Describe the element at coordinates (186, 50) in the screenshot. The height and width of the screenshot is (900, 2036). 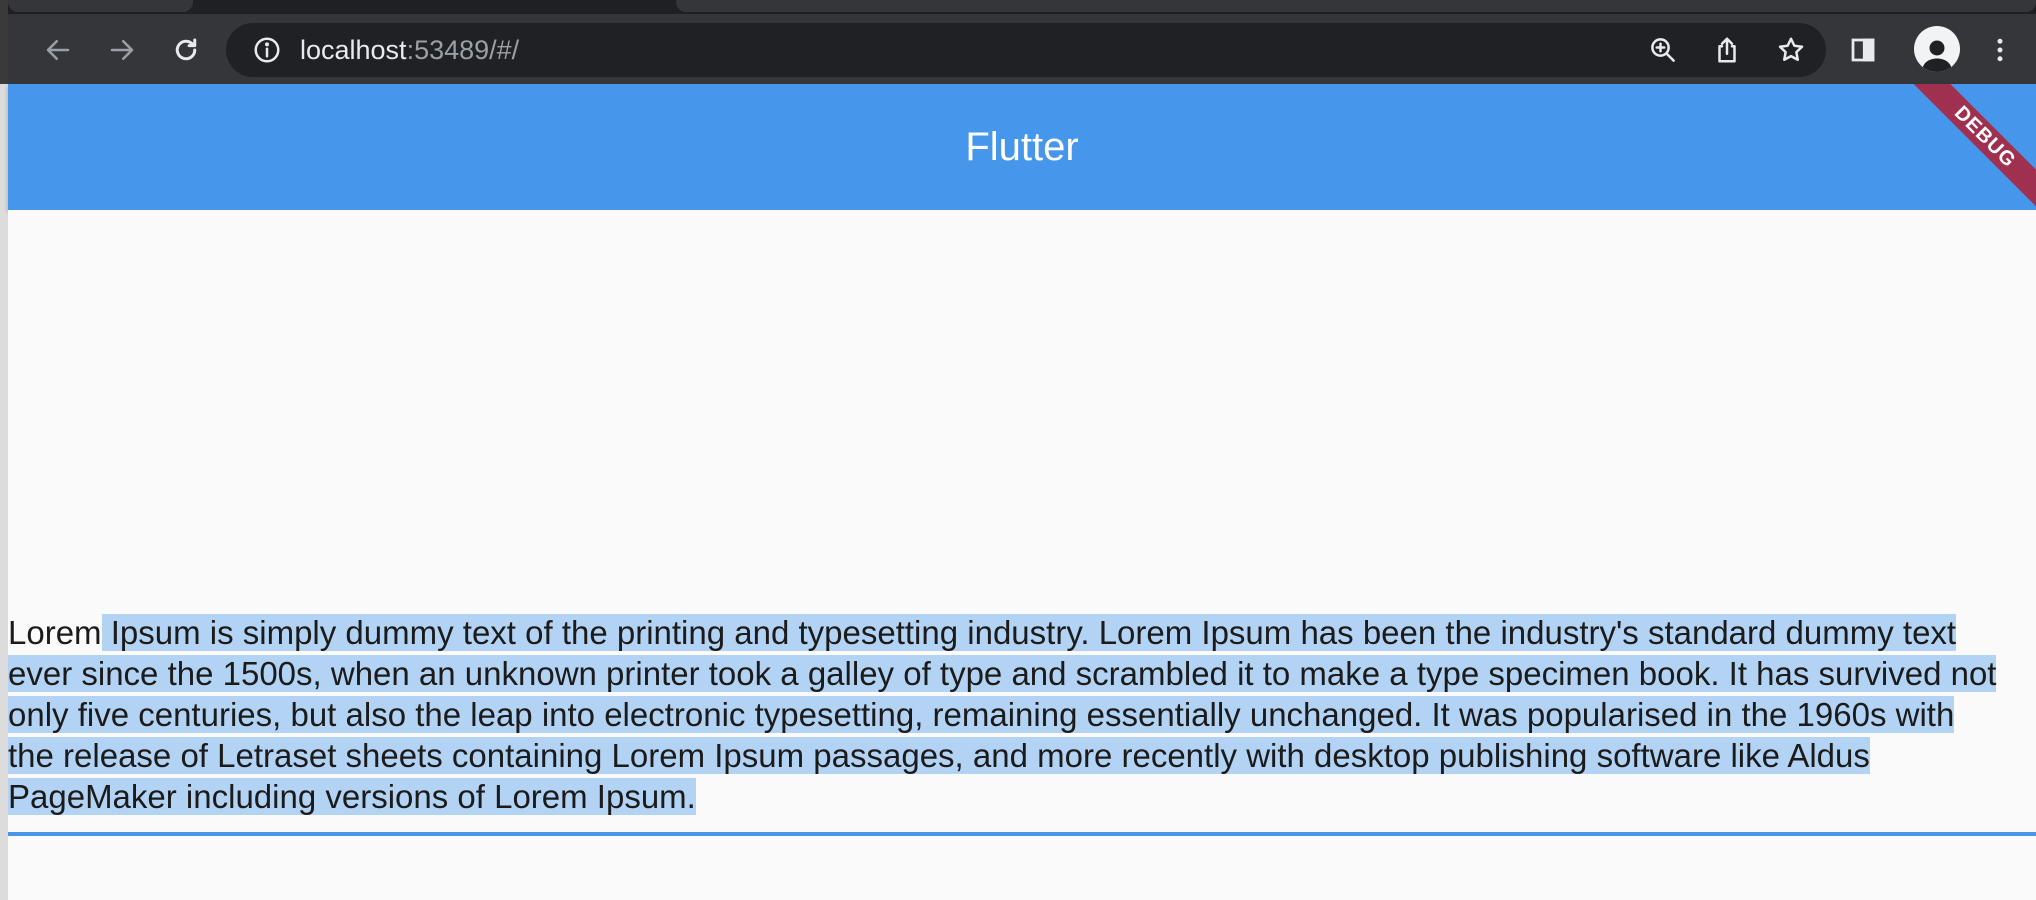
I see `reload-icon` at that location.